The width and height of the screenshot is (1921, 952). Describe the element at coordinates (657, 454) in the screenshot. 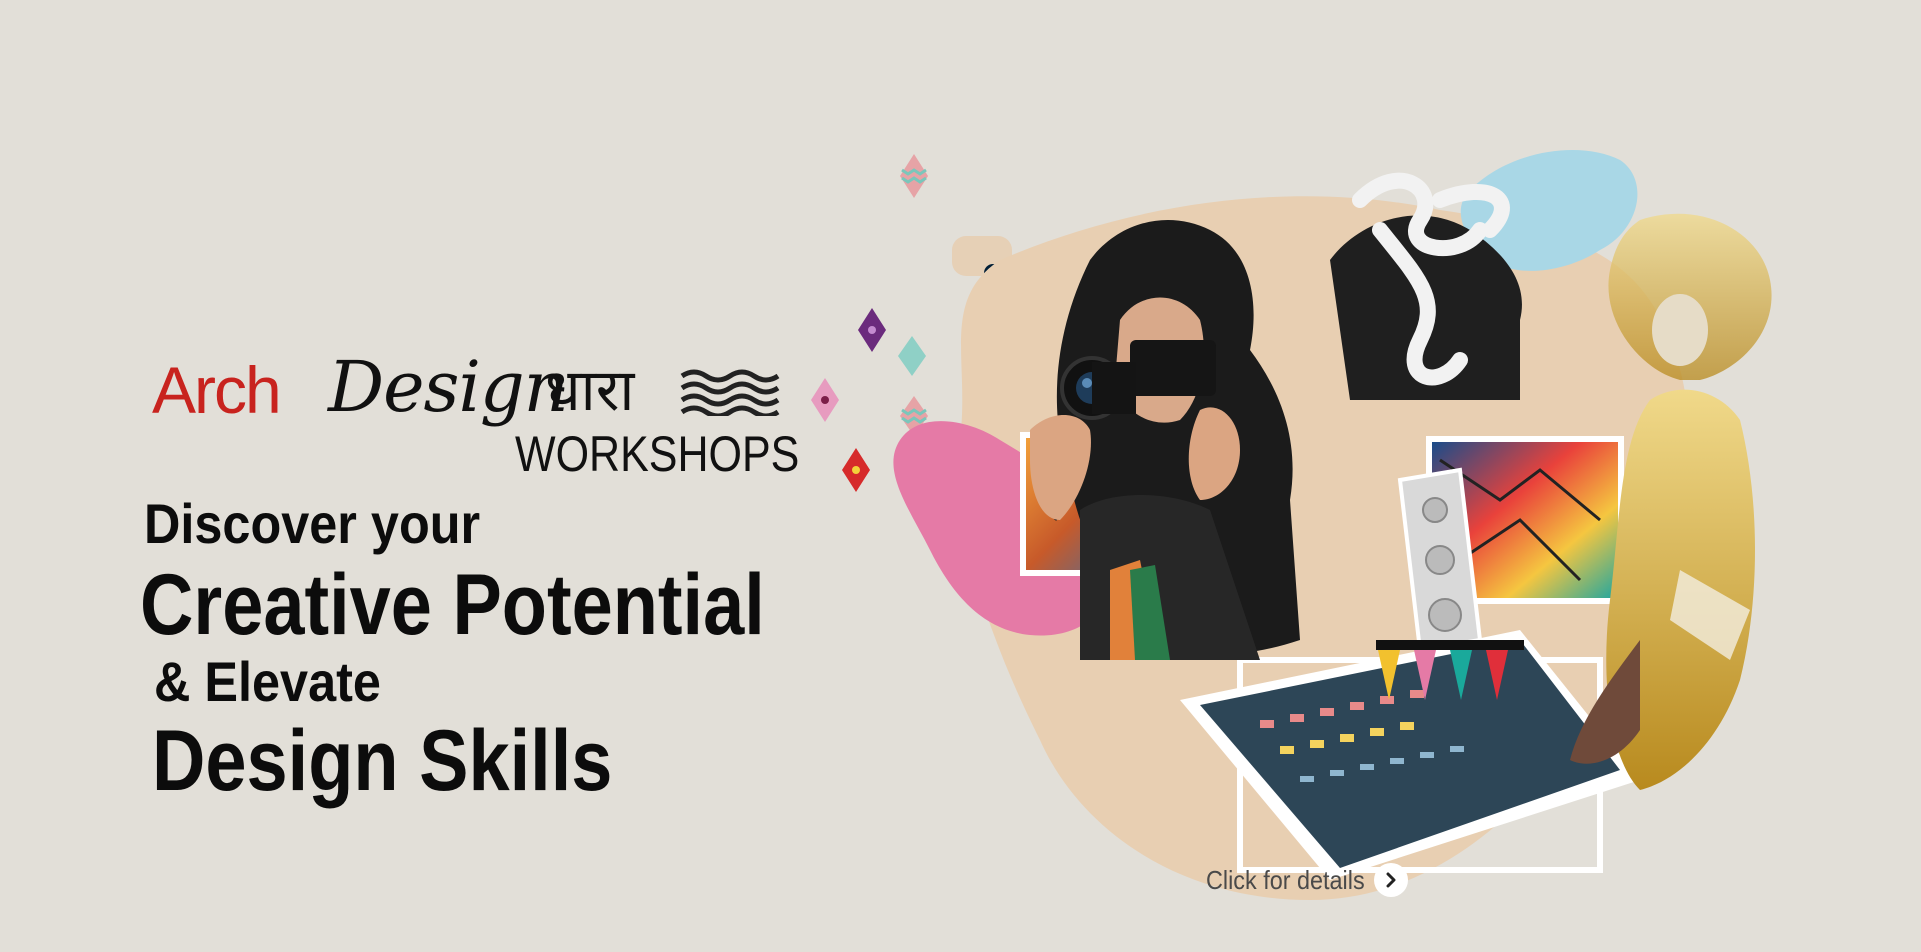

I see `brand-subtitle: WORKSHOPS` at that location.